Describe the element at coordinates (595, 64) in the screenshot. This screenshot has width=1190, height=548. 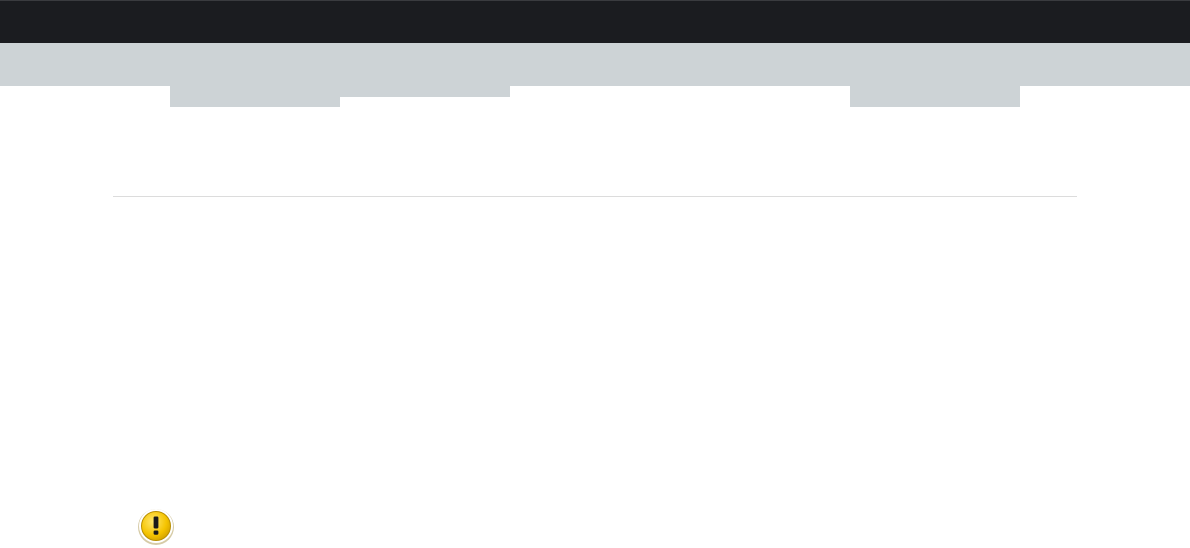
I see `navigation-bar` at that location.